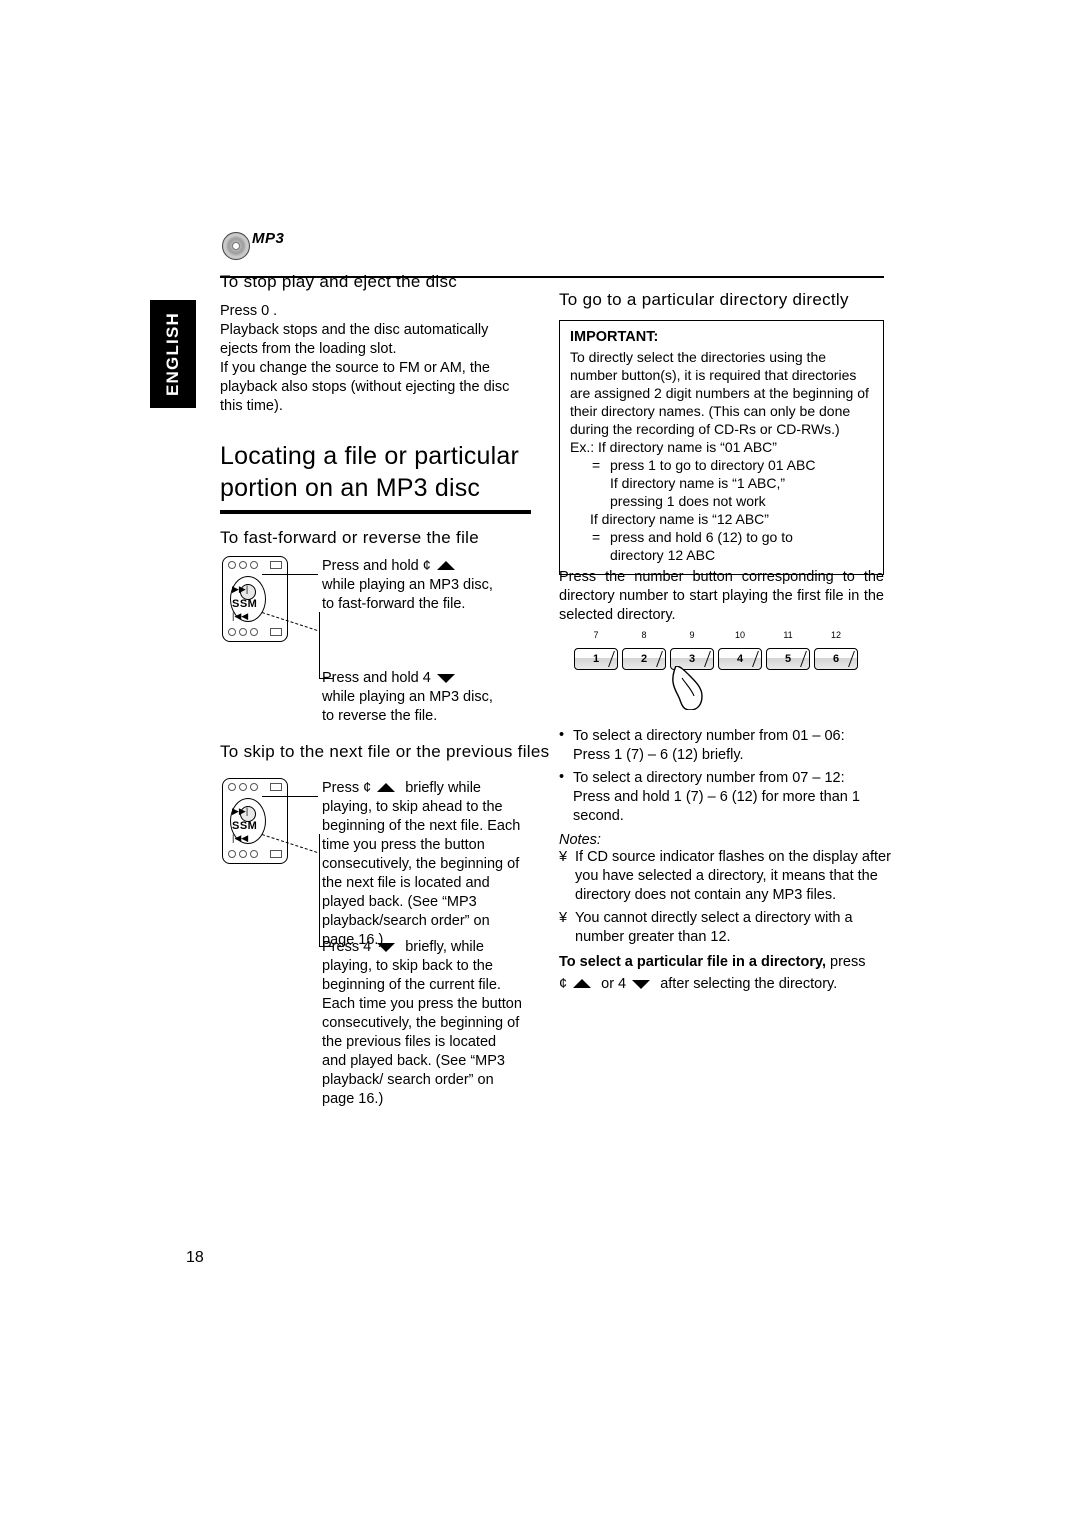  Describe the element at coordinates (740, 659) in the screenshot. I see `number-button-4: 4` at that location.